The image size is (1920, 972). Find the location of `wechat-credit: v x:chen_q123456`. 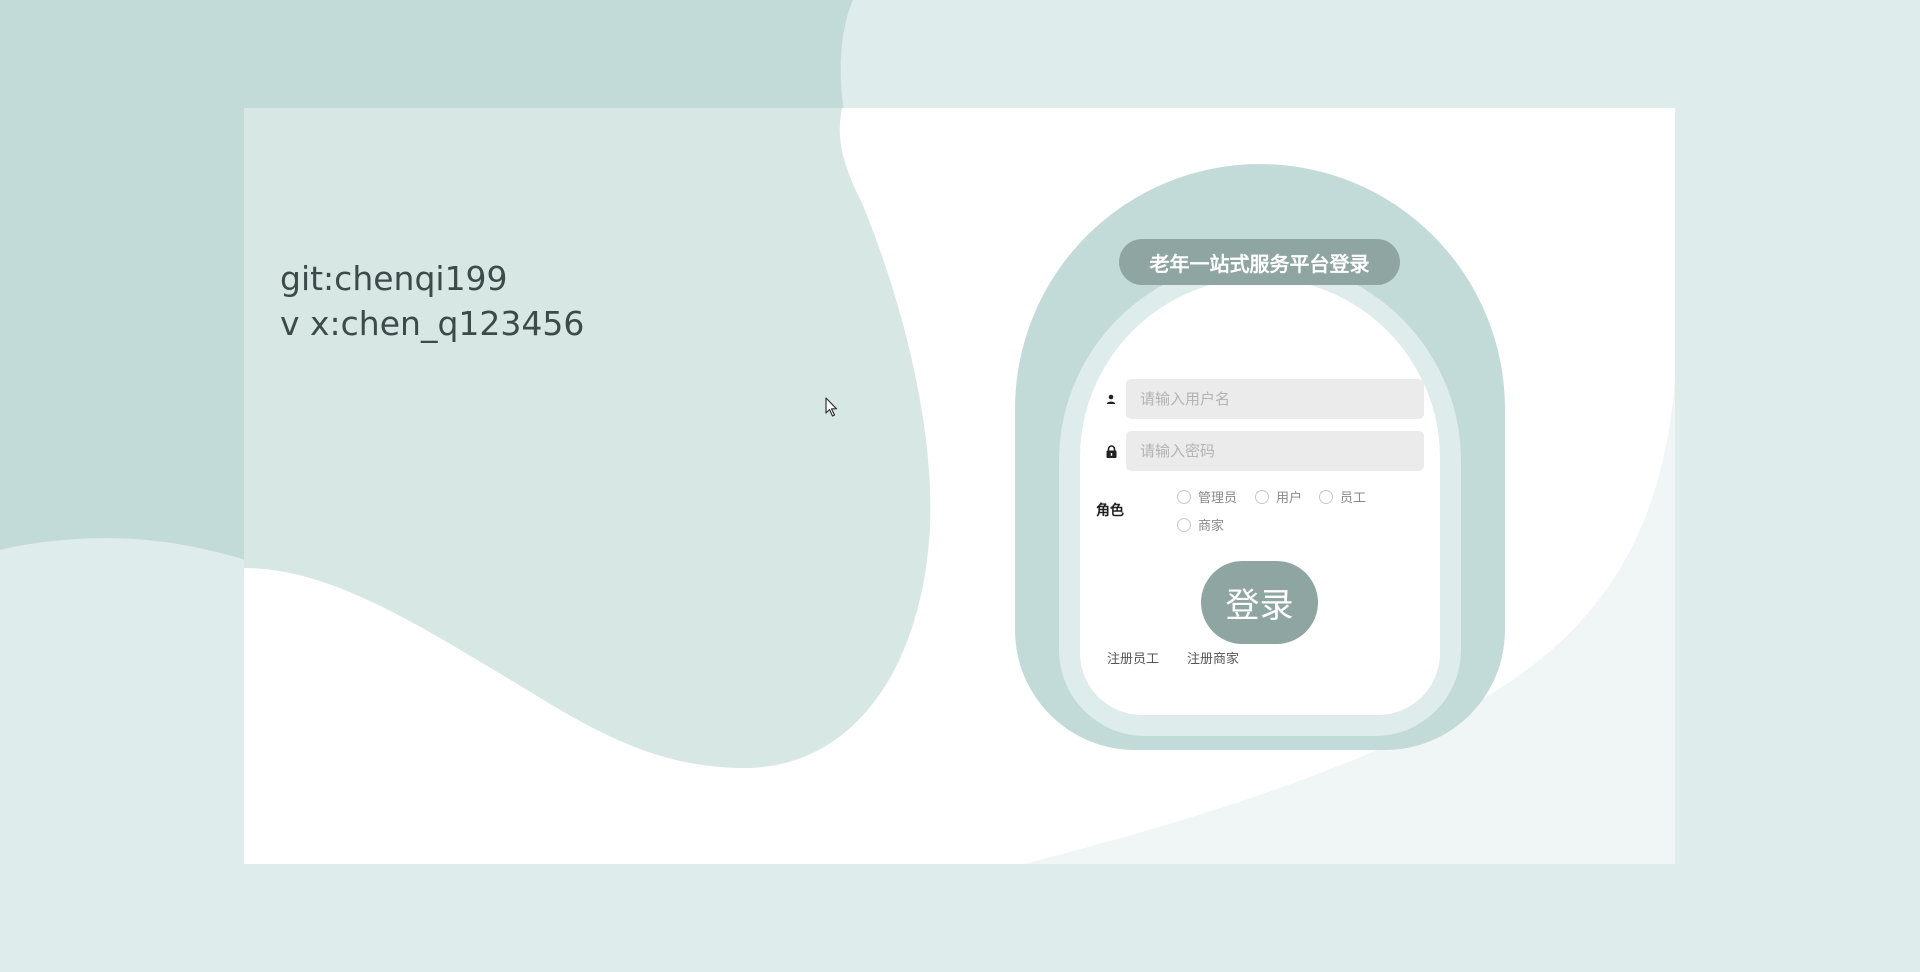

wechat-credit: v x:chen_q123456 is located at coordinates (432, 323).